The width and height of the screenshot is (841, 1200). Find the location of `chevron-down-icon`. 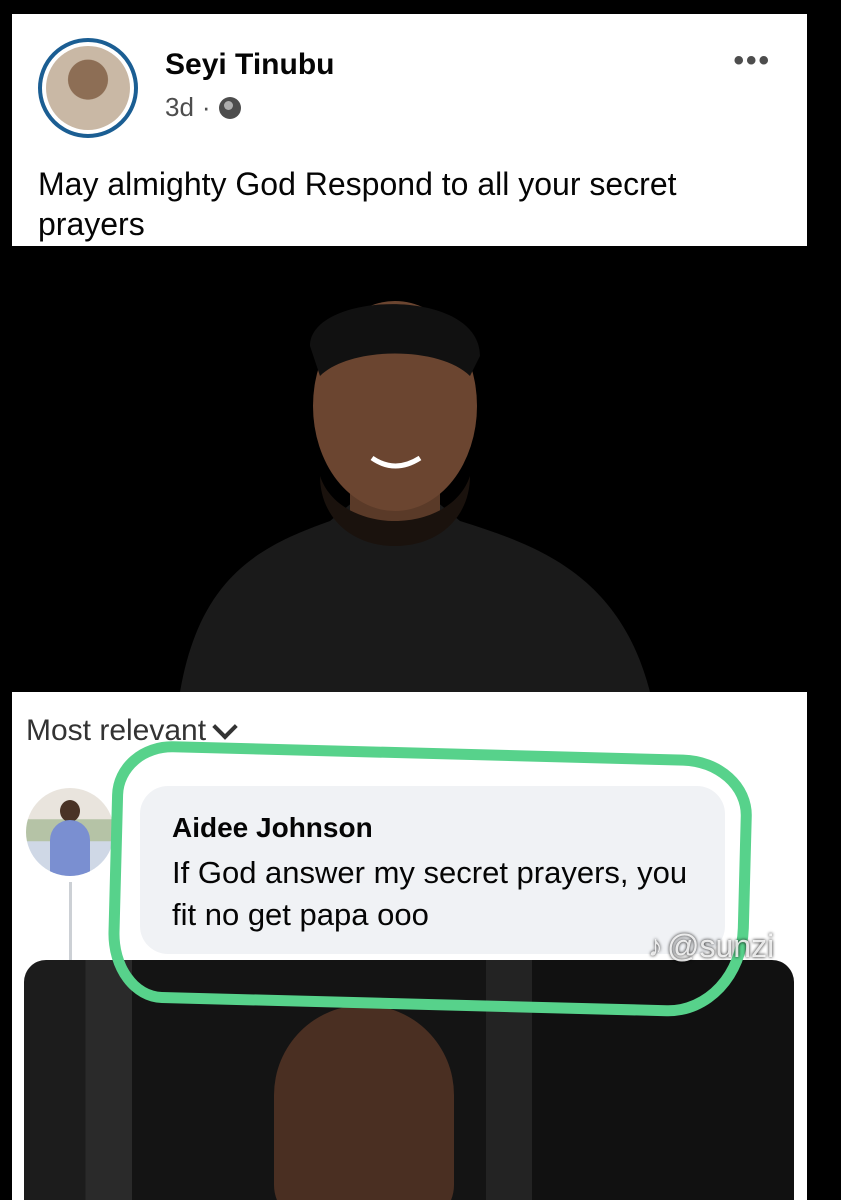

chevron-down-icon is located at coordinates (225, 727).